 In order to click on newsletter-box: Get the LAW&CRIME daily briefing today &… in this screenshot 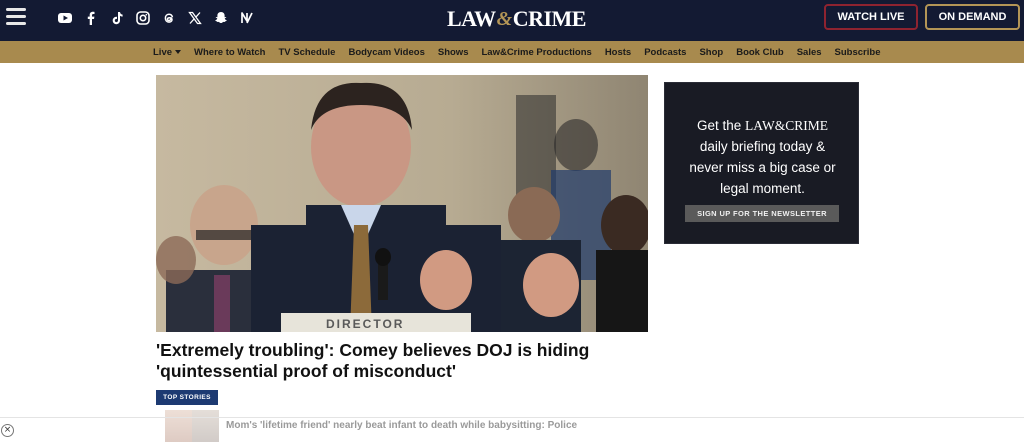, I will do `click(761, 163)`.